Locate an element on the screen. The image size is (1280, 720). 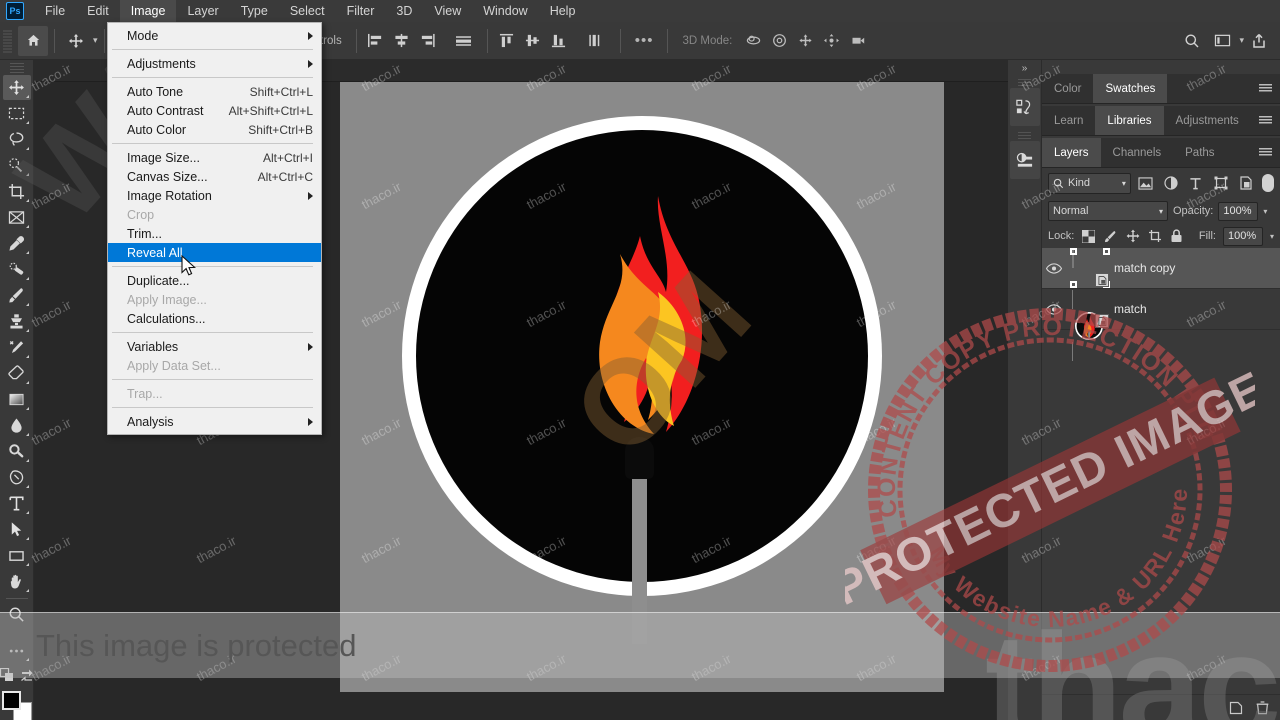
path-selection-tool-icon is located at coordinates (17, 529).